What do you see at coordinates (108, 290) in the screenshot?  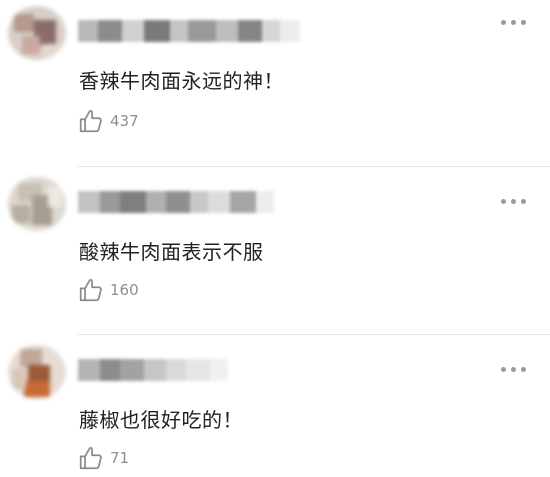 I see `like-button: 160` at bounding box center [108, 290].